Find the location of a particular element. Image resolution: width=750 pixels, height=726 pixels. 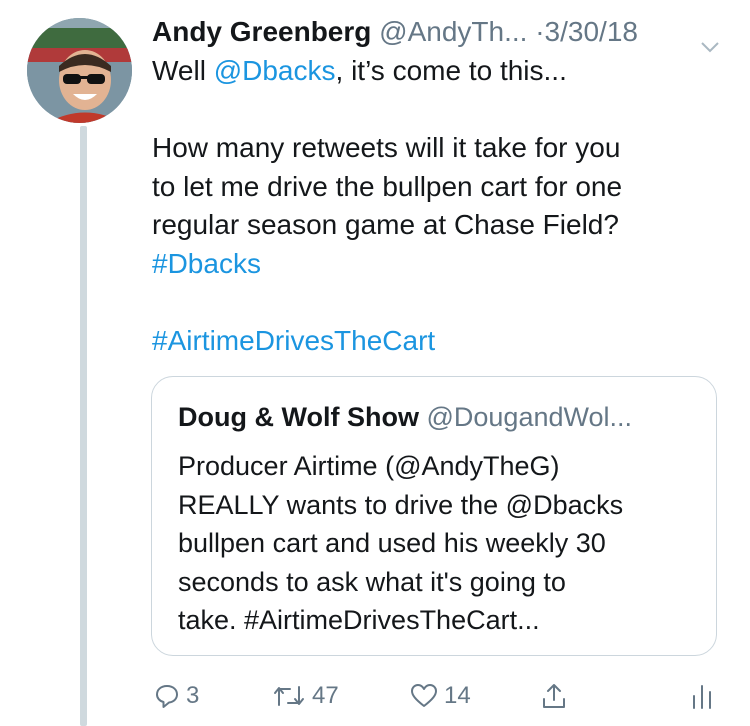

quoted-line: seconds to ask what it's going to is located at coordinates (372, 581).